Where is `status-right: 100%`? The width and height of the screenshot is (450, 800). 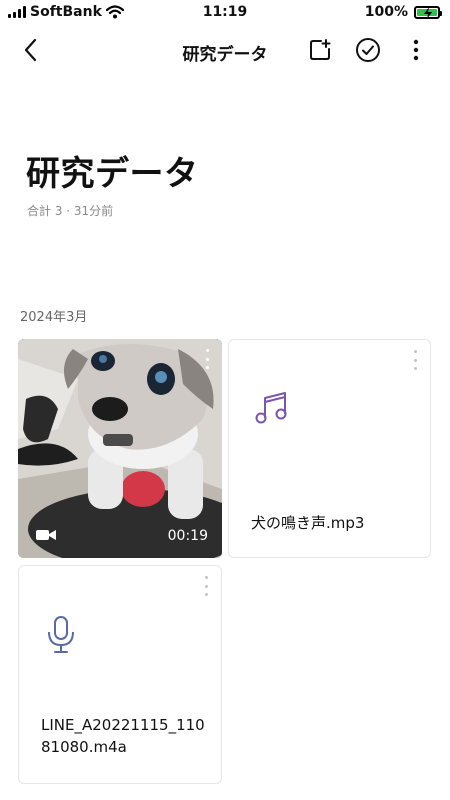 status-right: 100% is located at coordinates (403, 12).